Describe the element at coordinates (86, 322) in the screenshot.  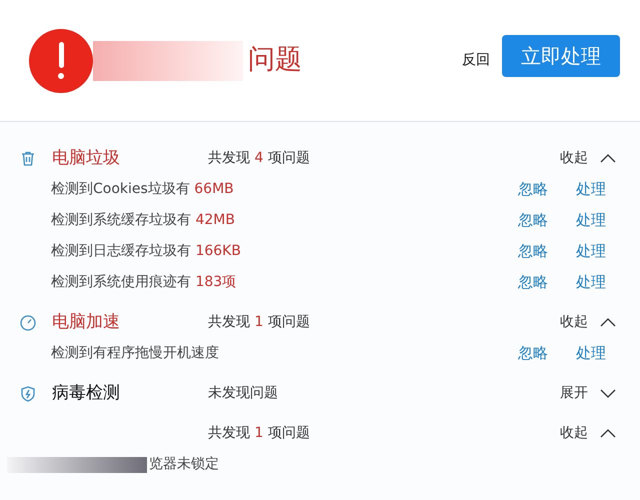
I see `section-title: 电脑加速` at that location.